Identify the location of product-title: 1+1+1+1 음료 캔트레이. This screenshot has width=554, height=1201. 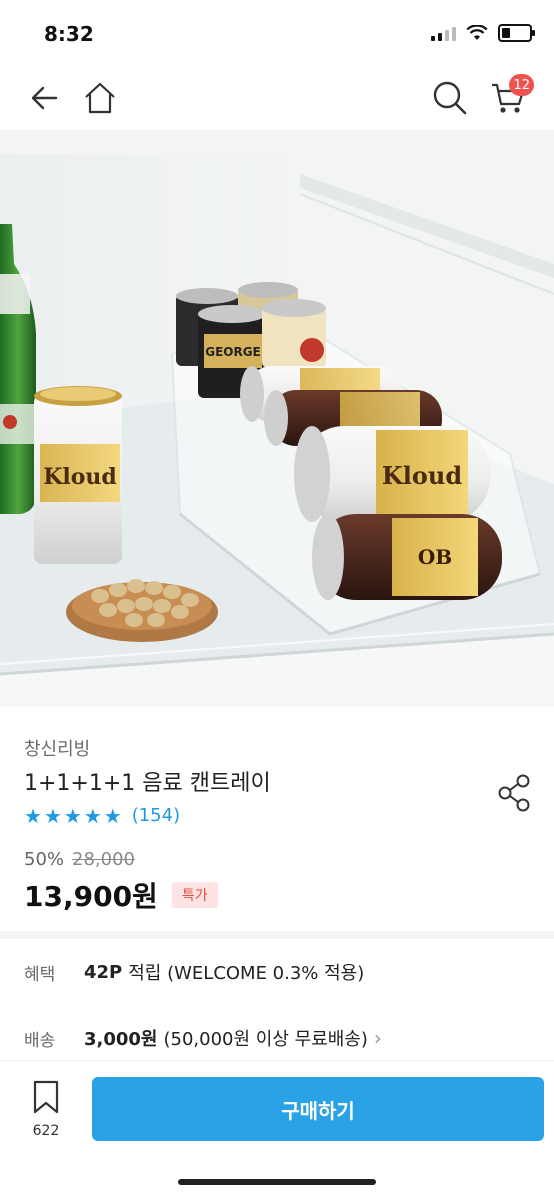
(147, 783).